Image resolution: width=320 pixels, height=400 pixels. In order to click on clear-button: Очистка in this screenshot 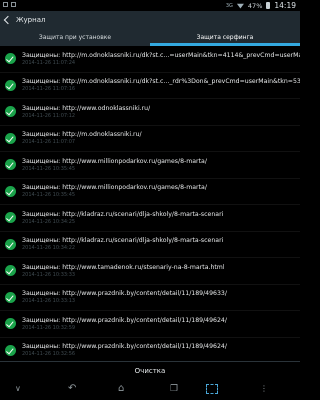, I will do `click(150, 370)`.